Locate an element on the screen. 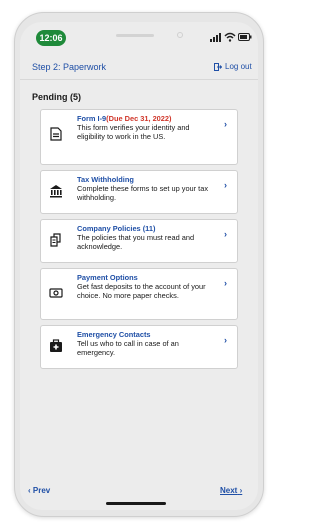 This screenshot has height=528, width=320. task-title: Company Policies (11) is located at coordinates (116, 228).